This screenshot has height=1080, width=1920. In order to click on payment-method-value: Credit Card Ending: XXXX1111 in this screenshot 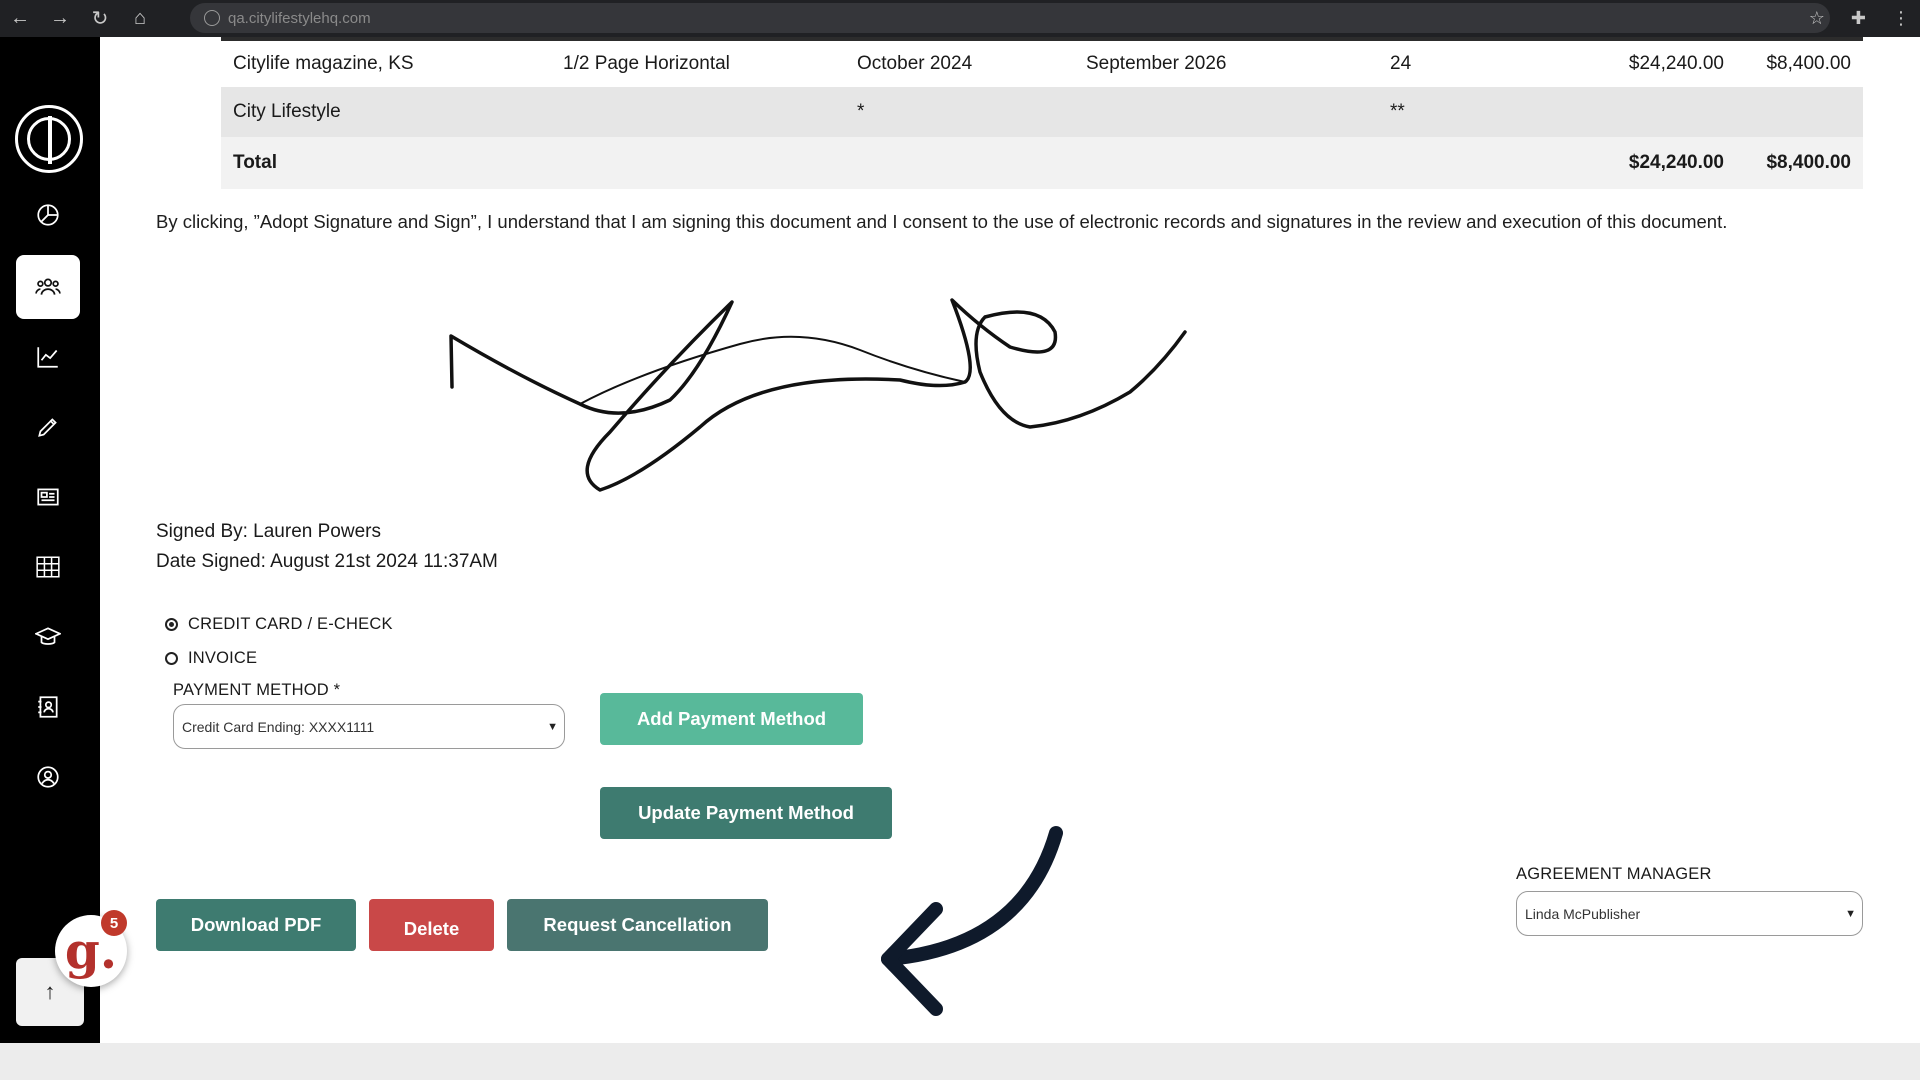, I will do `click(278, 726)`.